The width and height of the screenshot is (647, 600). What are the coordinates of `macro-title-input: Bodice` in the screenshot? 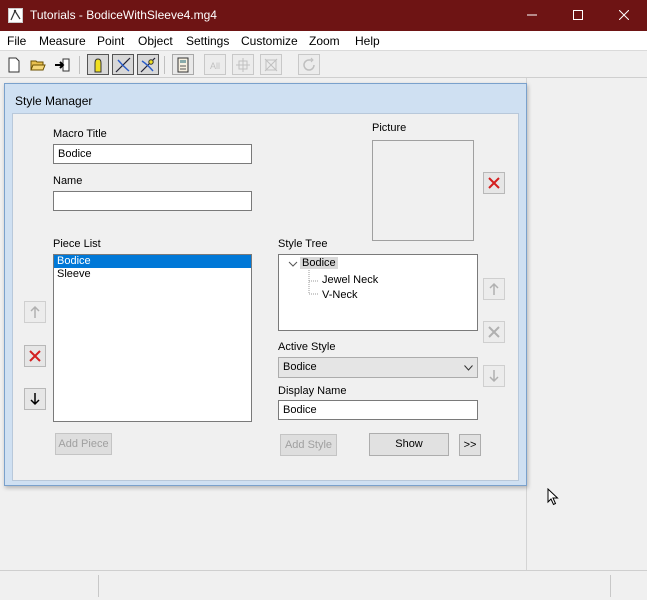 It's located at (152, 154).